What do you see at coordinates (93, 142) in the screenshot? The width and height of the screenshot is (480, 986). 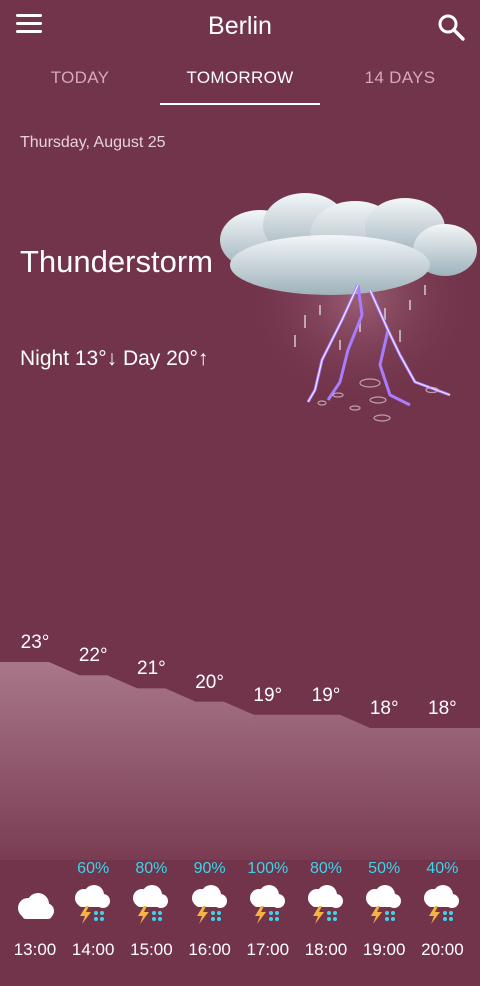 I see `forecast-date: Thursday, August 25` at bounding box center [93, 142].